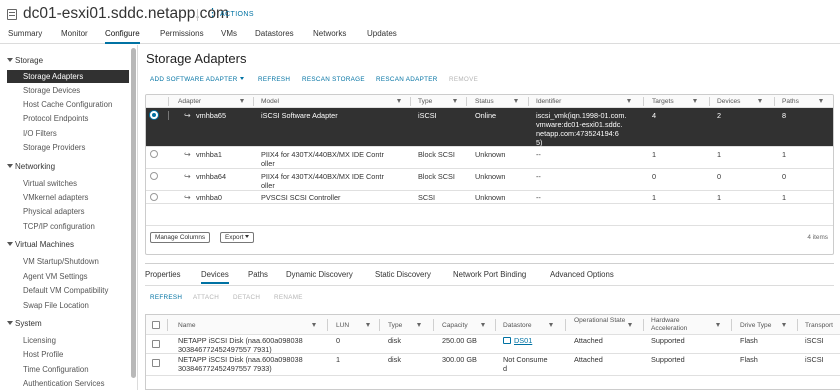 The height and width of the screenshot is (390, 840). Describe the element at coordinates (342, 326) in the screenshot. I see `column-header-lun: LUN` at that location.